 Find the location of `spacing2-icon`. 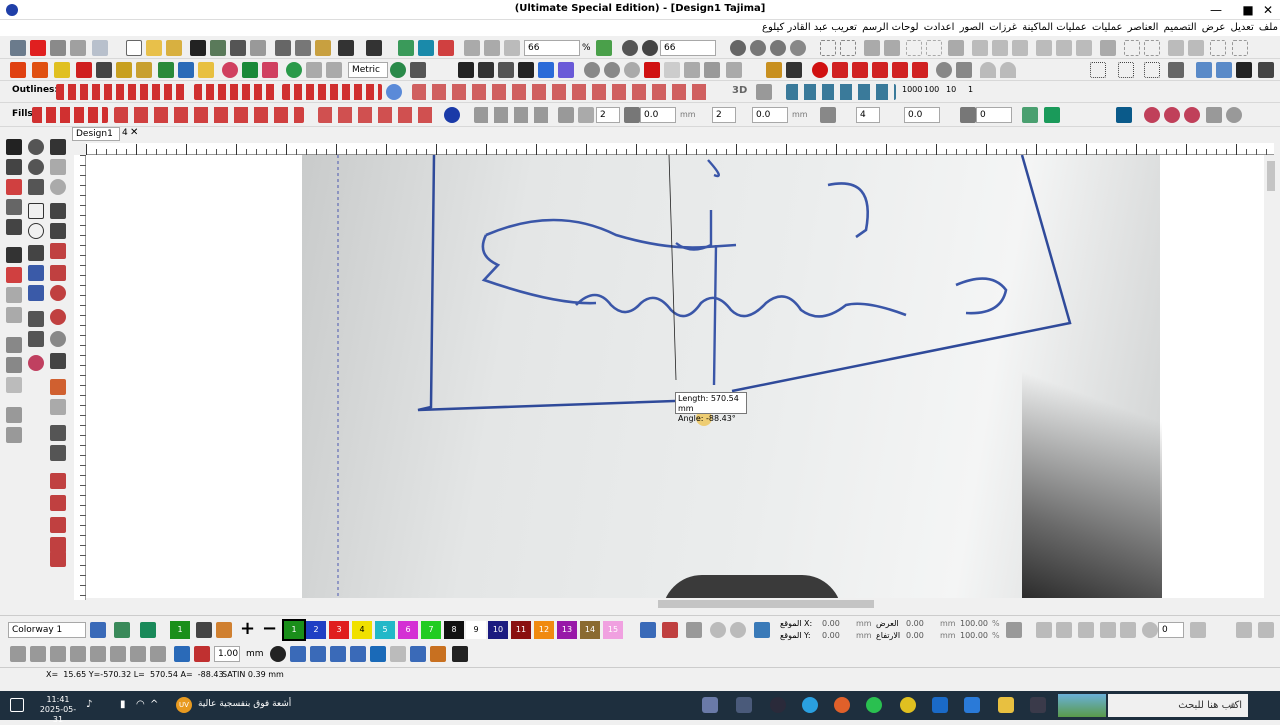

spacing2-icon is located at coordinates (586, 115).